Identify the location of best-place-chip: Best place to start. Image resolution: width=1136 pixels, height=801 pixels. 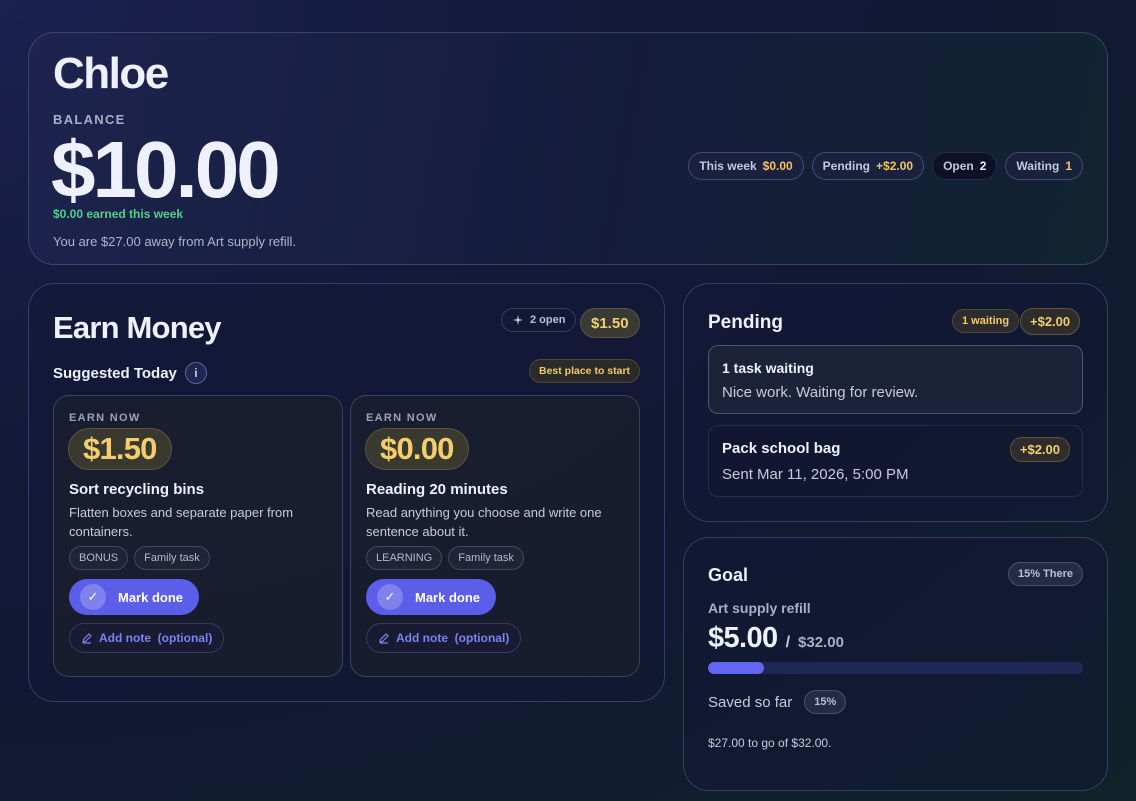
(585, 371).